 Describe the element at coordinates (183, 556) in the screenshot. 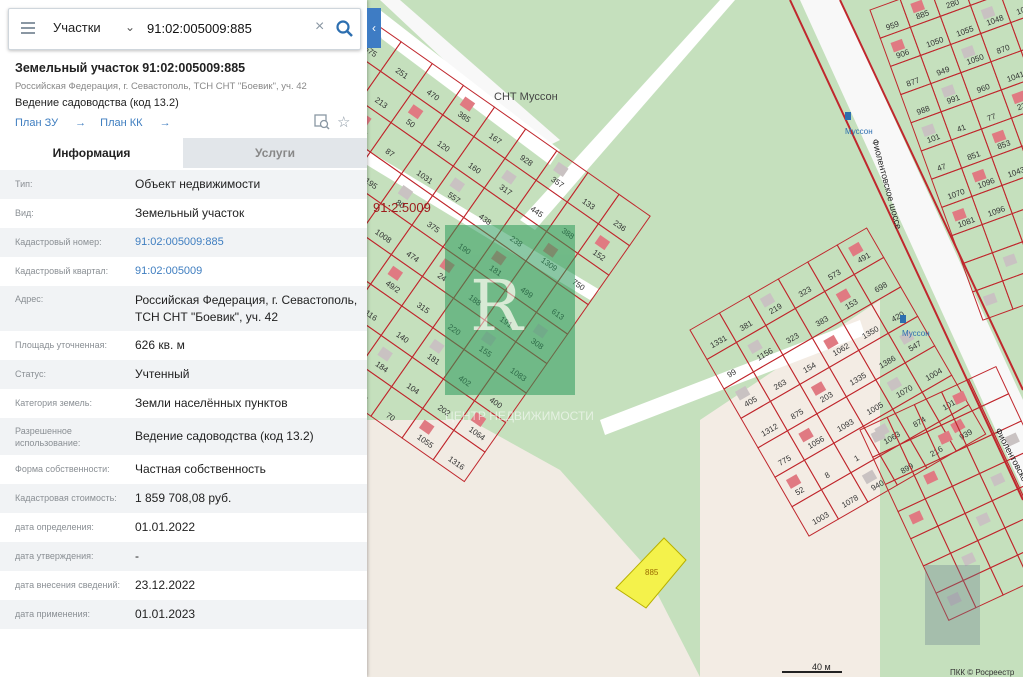

I see `table-row: дата утверждения: -` at that location.